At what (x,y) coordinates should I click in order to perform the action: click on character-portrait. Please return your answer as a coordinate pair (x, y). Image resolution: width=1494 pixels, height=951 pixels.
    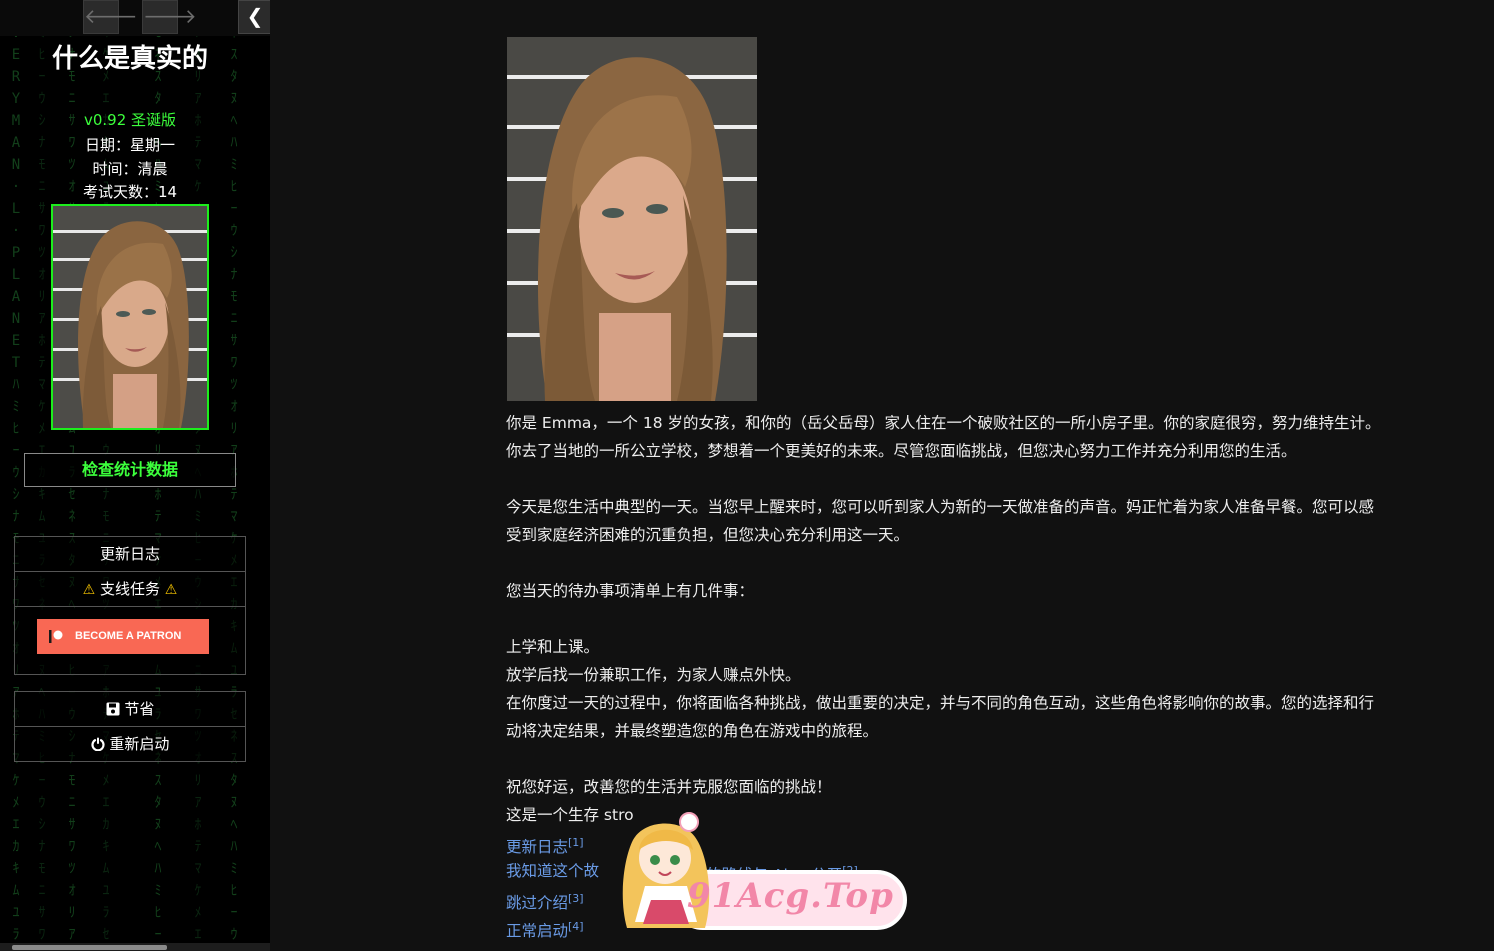
    Looking at the image, I should click on (130, 317).